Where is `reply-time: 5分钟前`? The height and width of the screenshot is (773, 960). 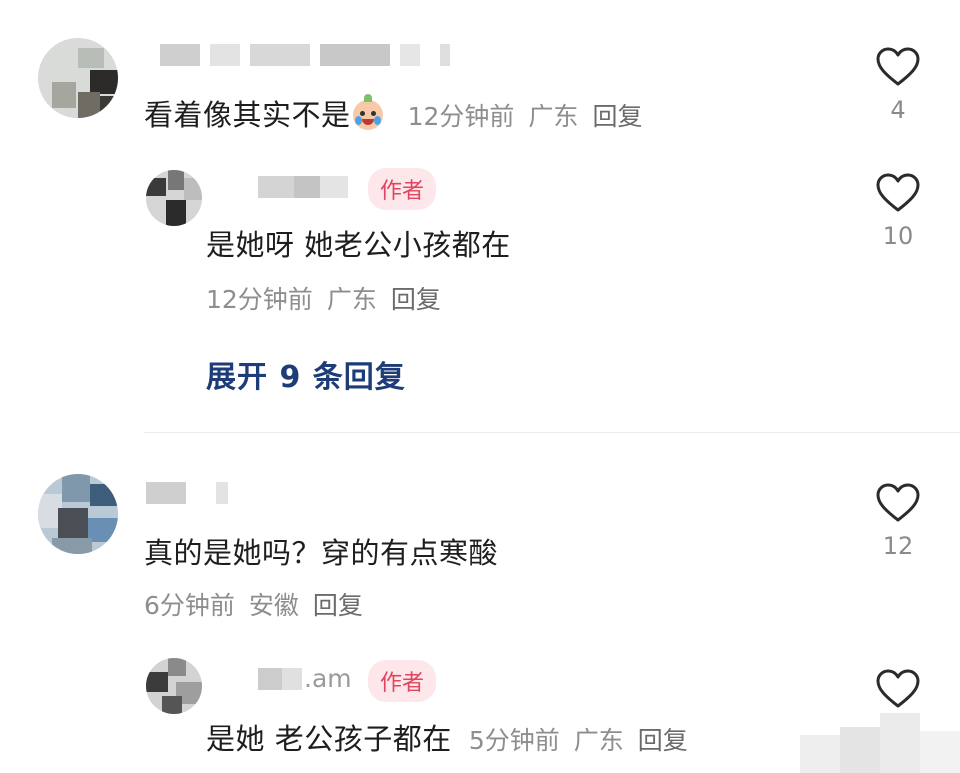
reply-time: 5分钟前 is located at coordinates (514, 740).